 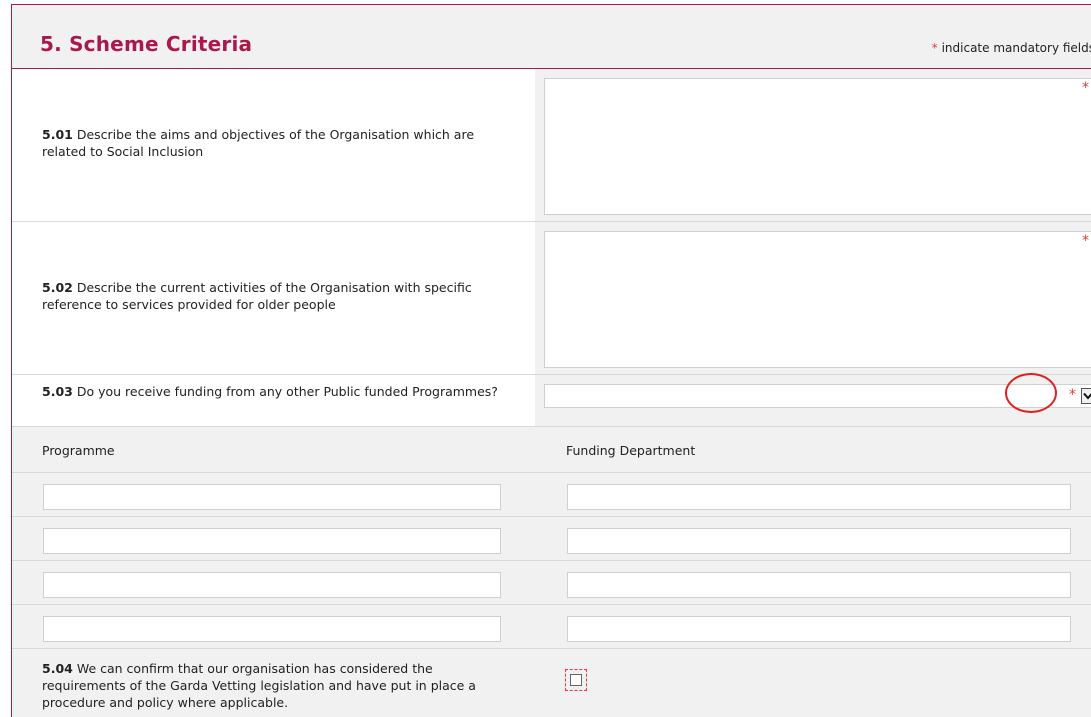 I want to click on funding-department-column-header: Funding Department, so click(x=631, y=450).